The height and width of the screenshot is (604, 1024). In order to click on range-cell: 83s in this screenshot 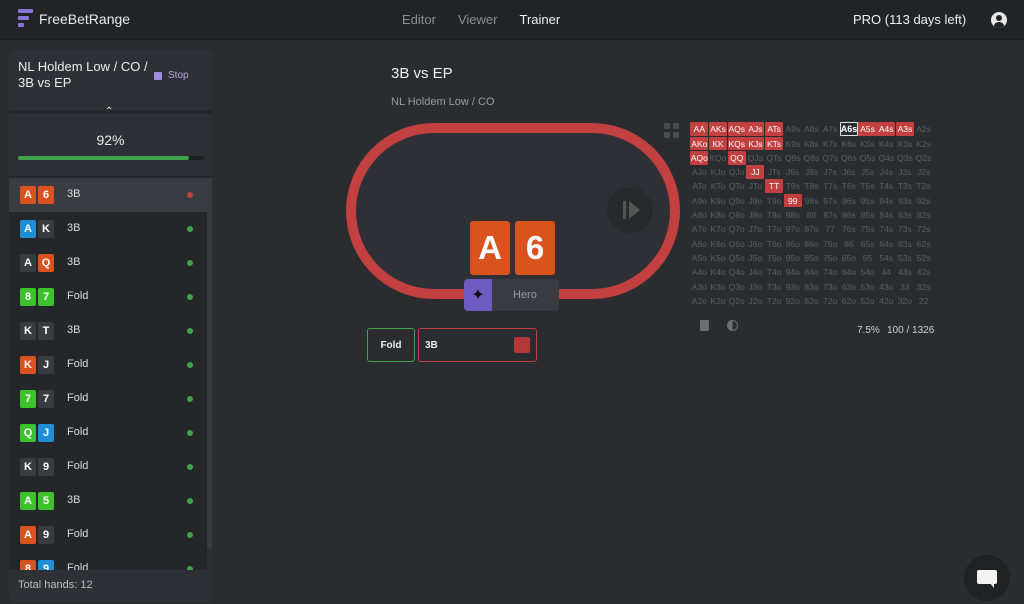, I will do `click(905, 215)`.